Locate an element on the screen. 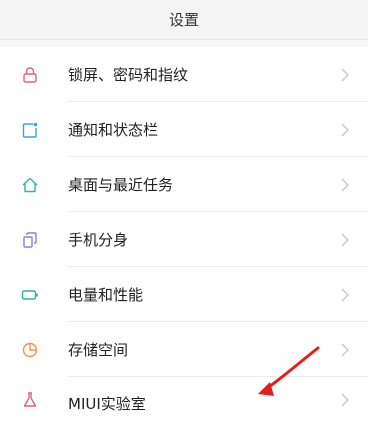 This screenshot has width=368, height=432. settings-item-storage: 存储空间 is located at coordinates (184, 349).